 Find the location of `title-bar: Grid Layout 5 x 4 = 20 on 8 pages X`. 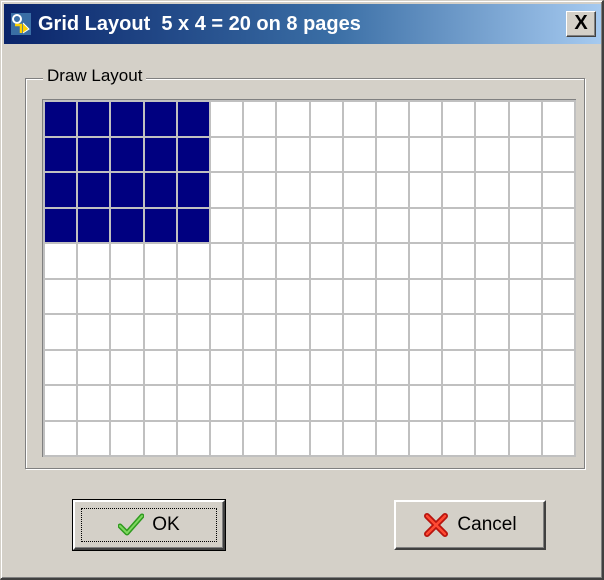

title-bar: Grid Layout 5 x 4 = 20 on 8 pages X is located at coordinates (302, 24).